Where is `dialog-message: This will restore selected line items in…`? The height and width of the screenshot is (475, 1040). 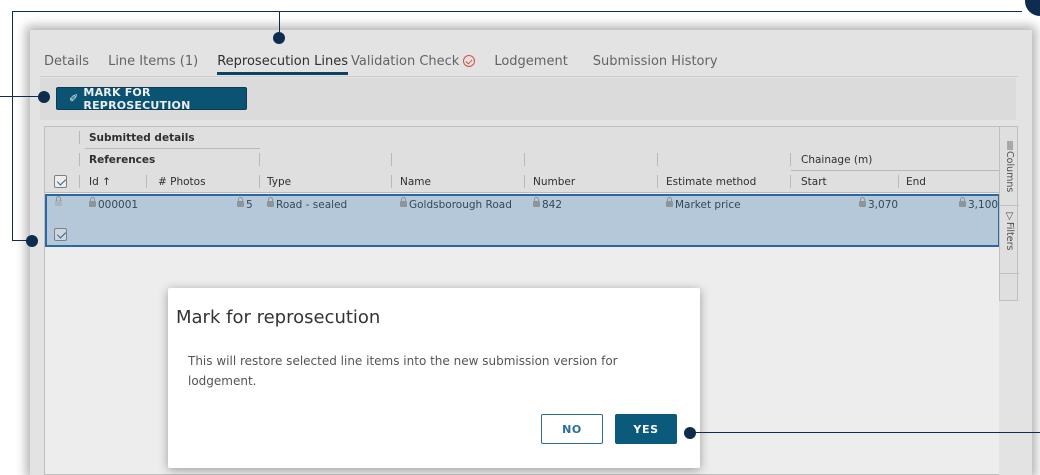
dialog-message: This will restore selected line items in… is located at coordinates (403, 371).